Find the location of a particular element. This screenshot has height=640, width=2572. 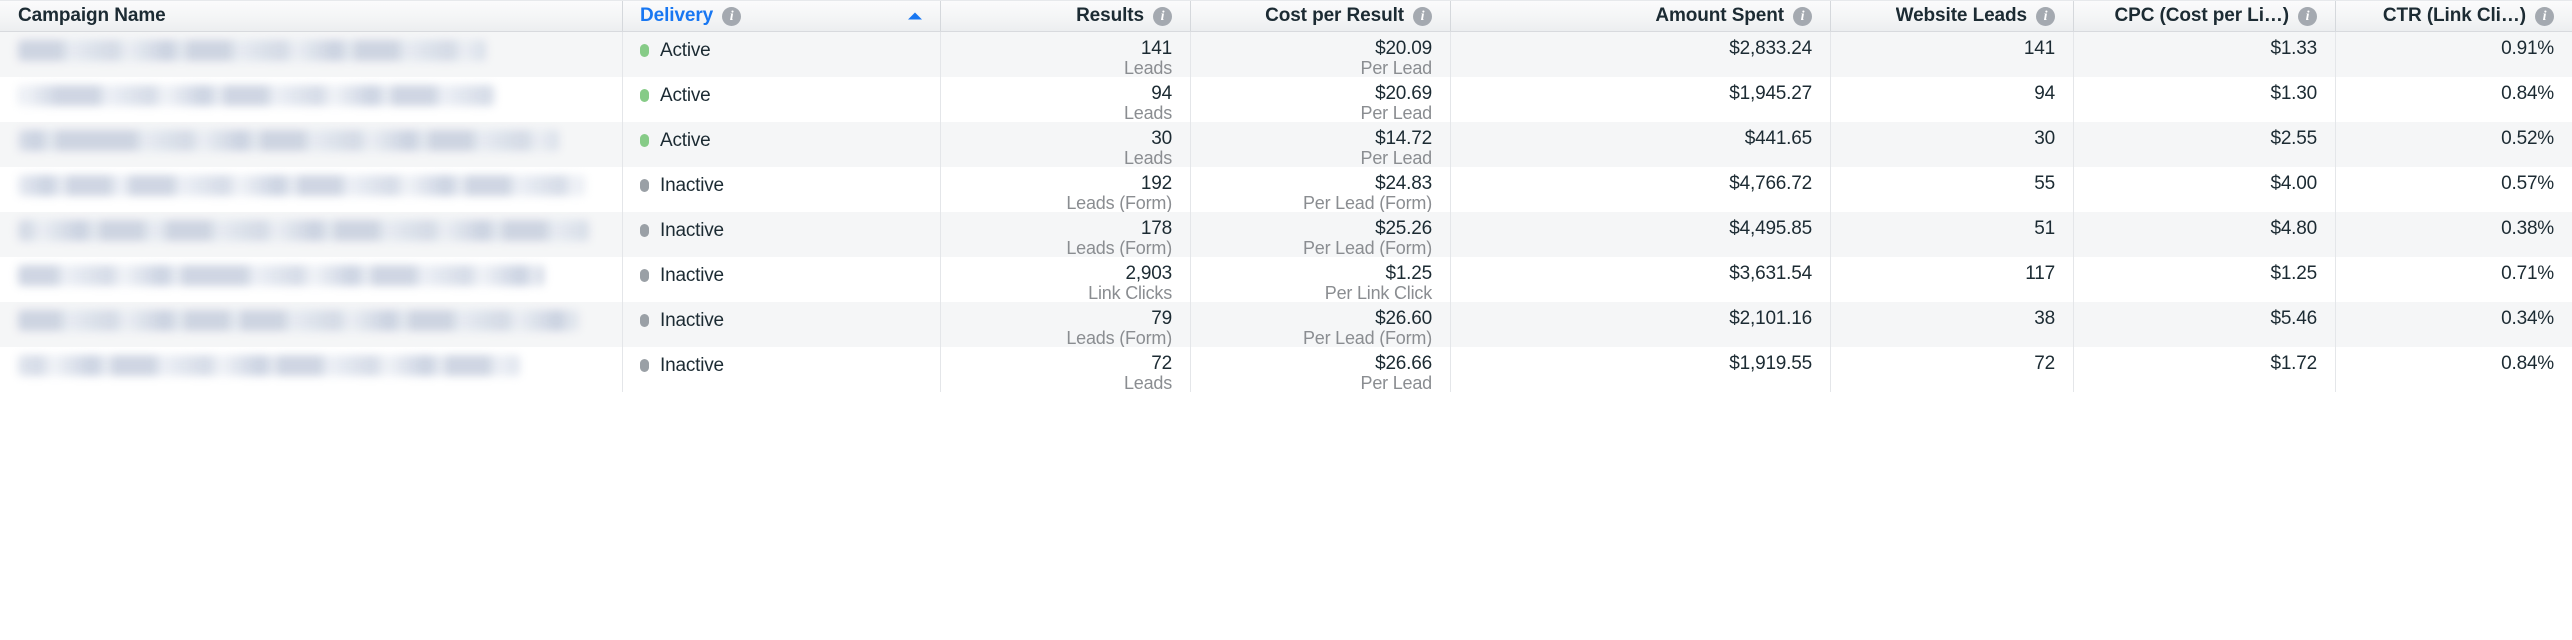

cell-cost-per-result: $25.26 Per Lead (Form) is located at coordinates (1320, 234).